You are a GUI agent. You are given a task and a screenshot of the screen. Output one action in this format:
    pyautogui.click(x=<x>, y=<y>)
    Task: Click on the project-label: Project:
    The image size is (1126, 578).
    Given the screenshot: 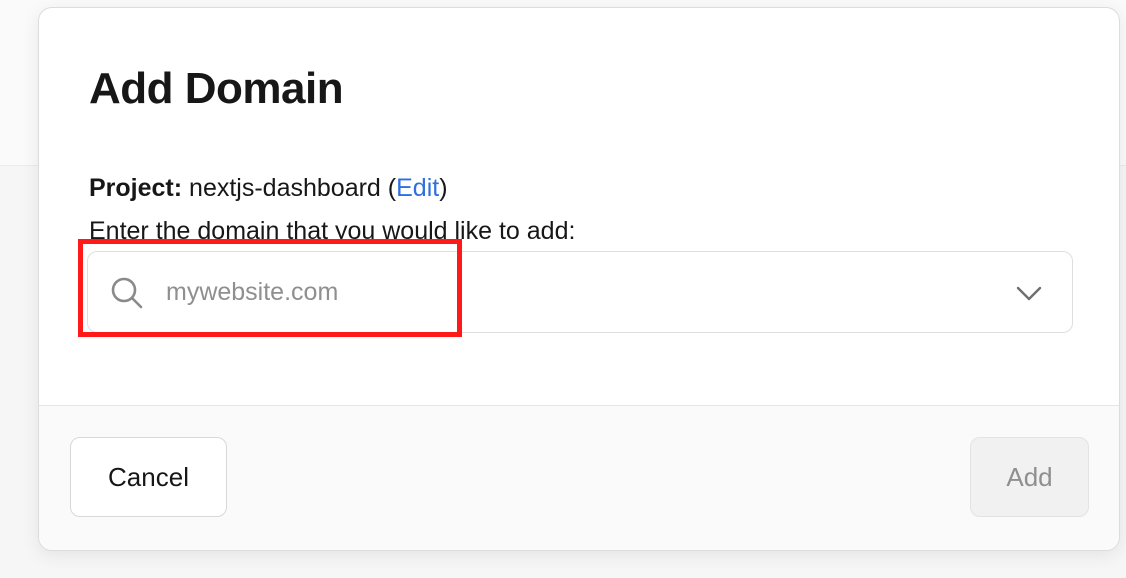 What is the action you would take?
    pyautogui.click(x=136, y=188)
    